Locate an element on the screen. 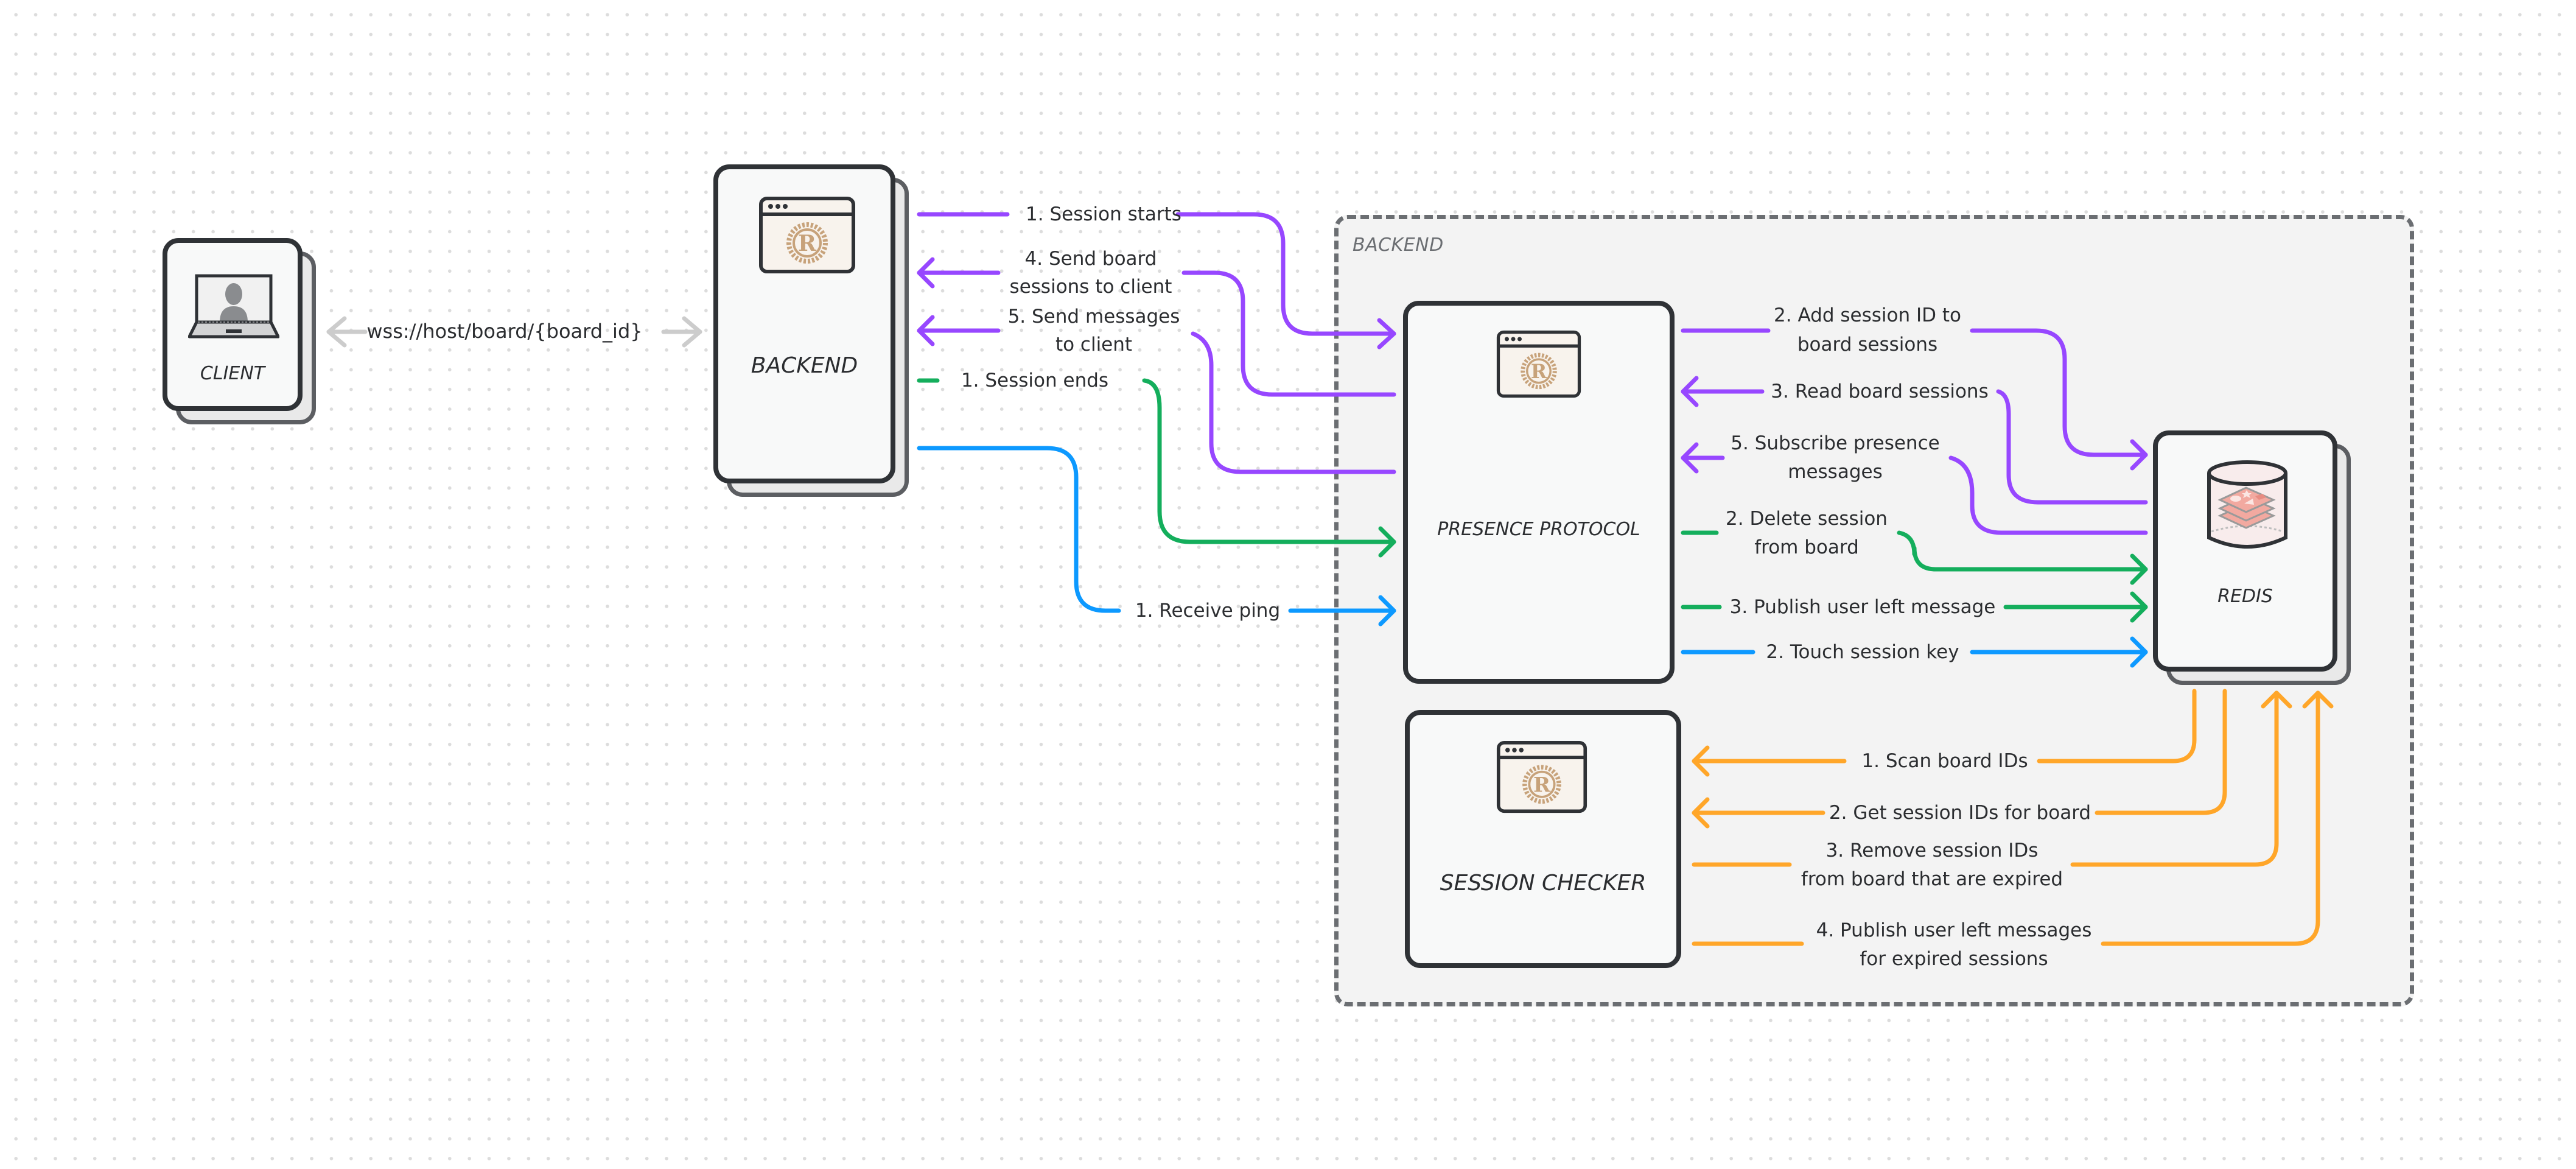 This screenshot has height=1169, width=2576. backend-label: BACKEND is located at coordinates (804, 365).